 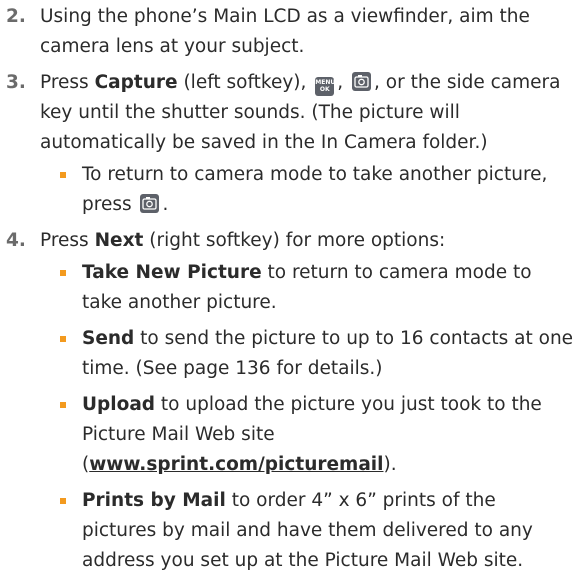 I want to click on picturemail-link: www.sprint.com/picturemail, so click(x=236, y=464).